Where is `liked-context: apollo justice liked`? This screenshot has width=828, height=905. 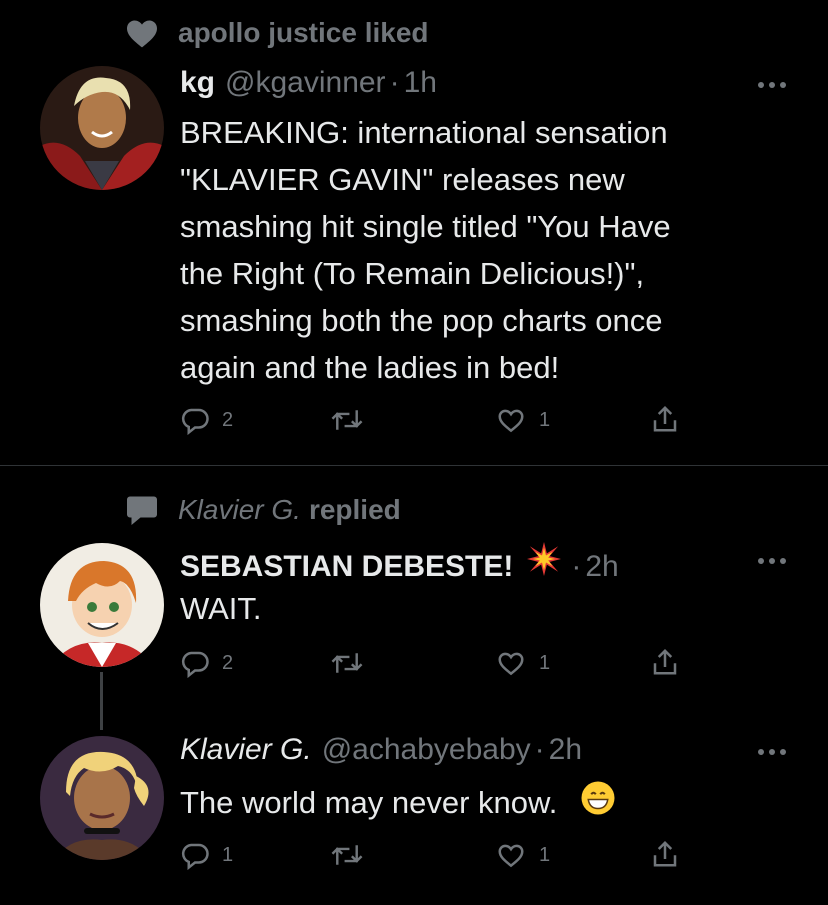
liked-context: apollo justice liked is located at coordinates (276, 33).